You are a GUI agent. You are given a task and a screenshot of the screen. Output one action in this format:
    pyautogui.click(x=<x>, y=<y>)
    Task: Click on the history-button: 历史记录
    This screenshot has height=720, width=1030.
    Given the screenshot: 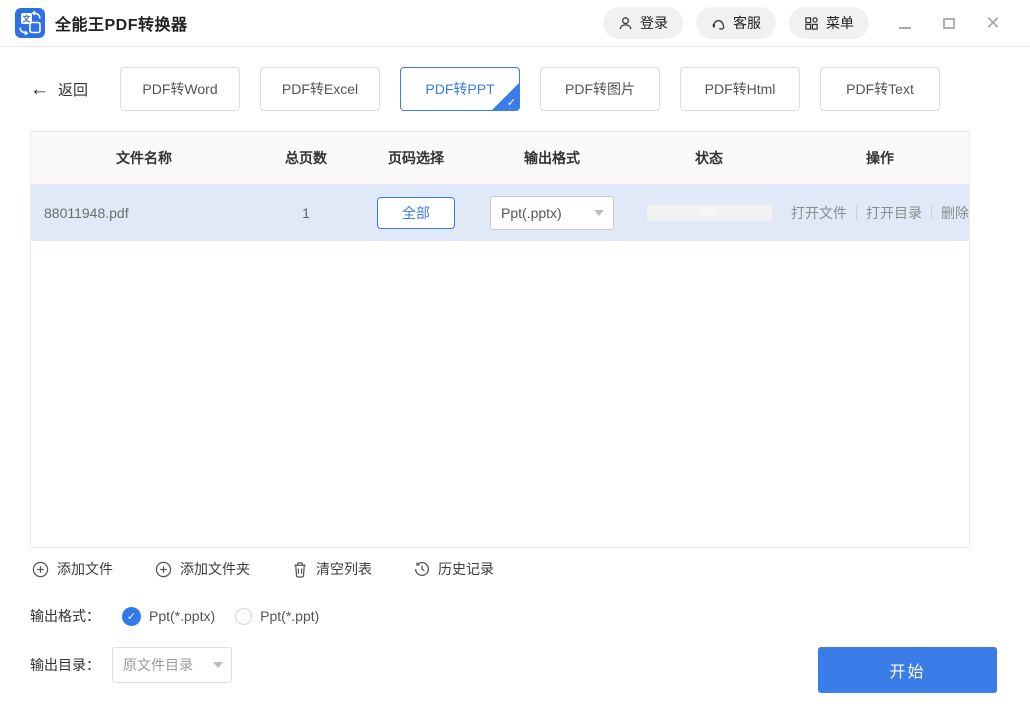 What is the action you would take?
    pyautogui.click(x=454, y=569)
    